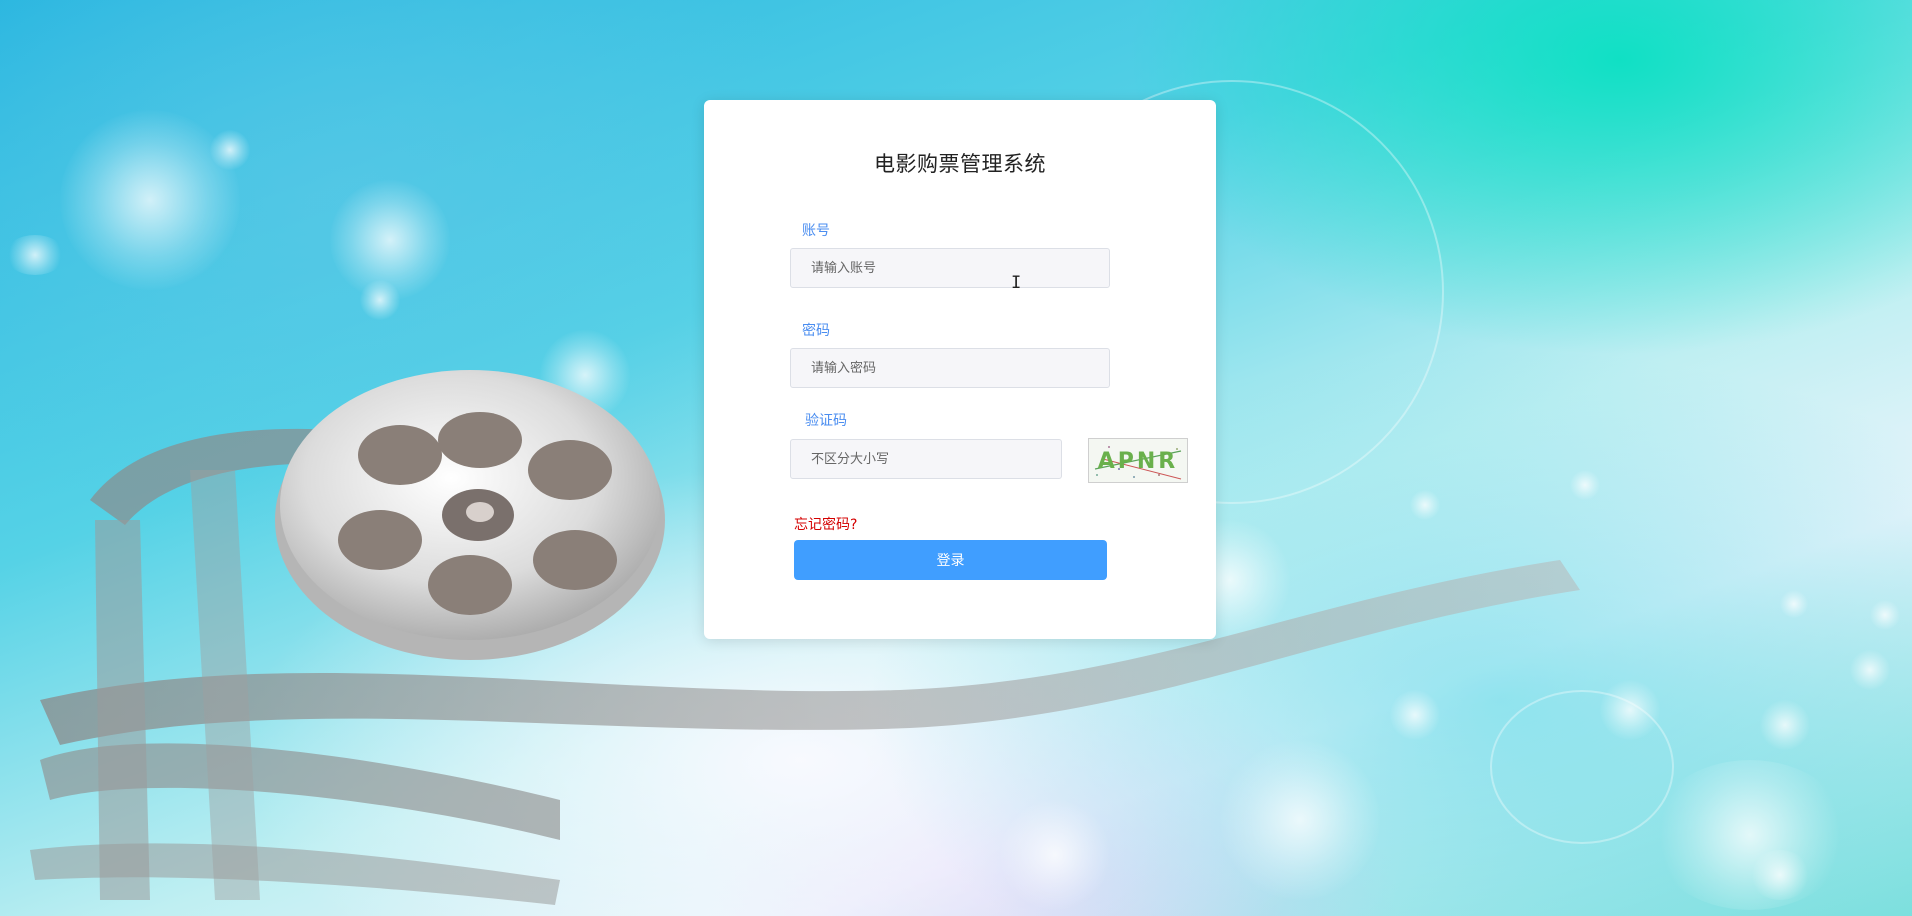 This screenshot has height=916, width=1912. What do you see at coordinates (950, 560) in the screenshot?
I see `login-button: 登录` at bounding box center [950, 560].